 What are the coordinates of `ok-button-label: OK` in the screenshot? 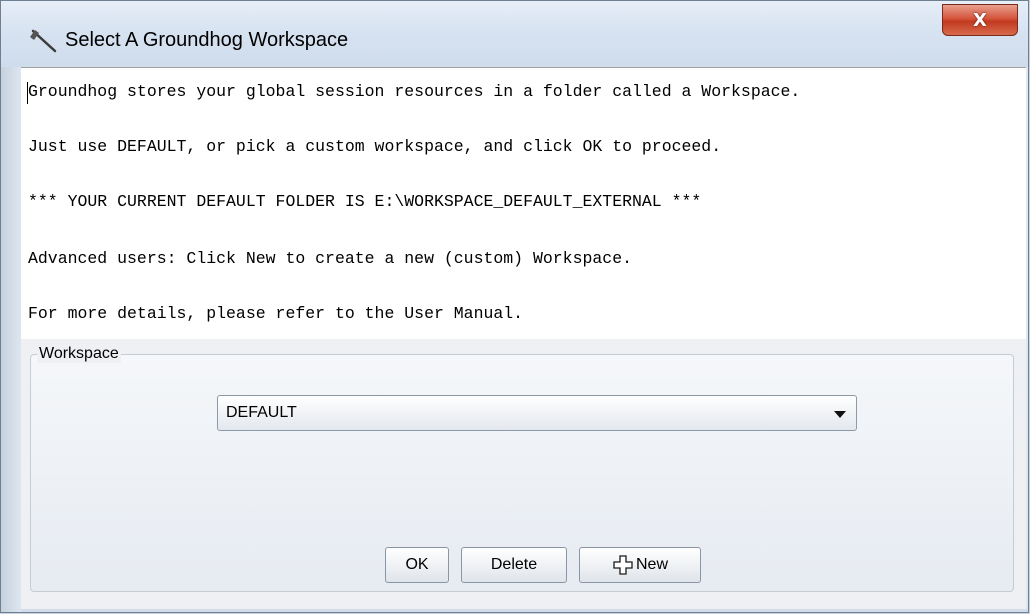 It's located at (417, 564).